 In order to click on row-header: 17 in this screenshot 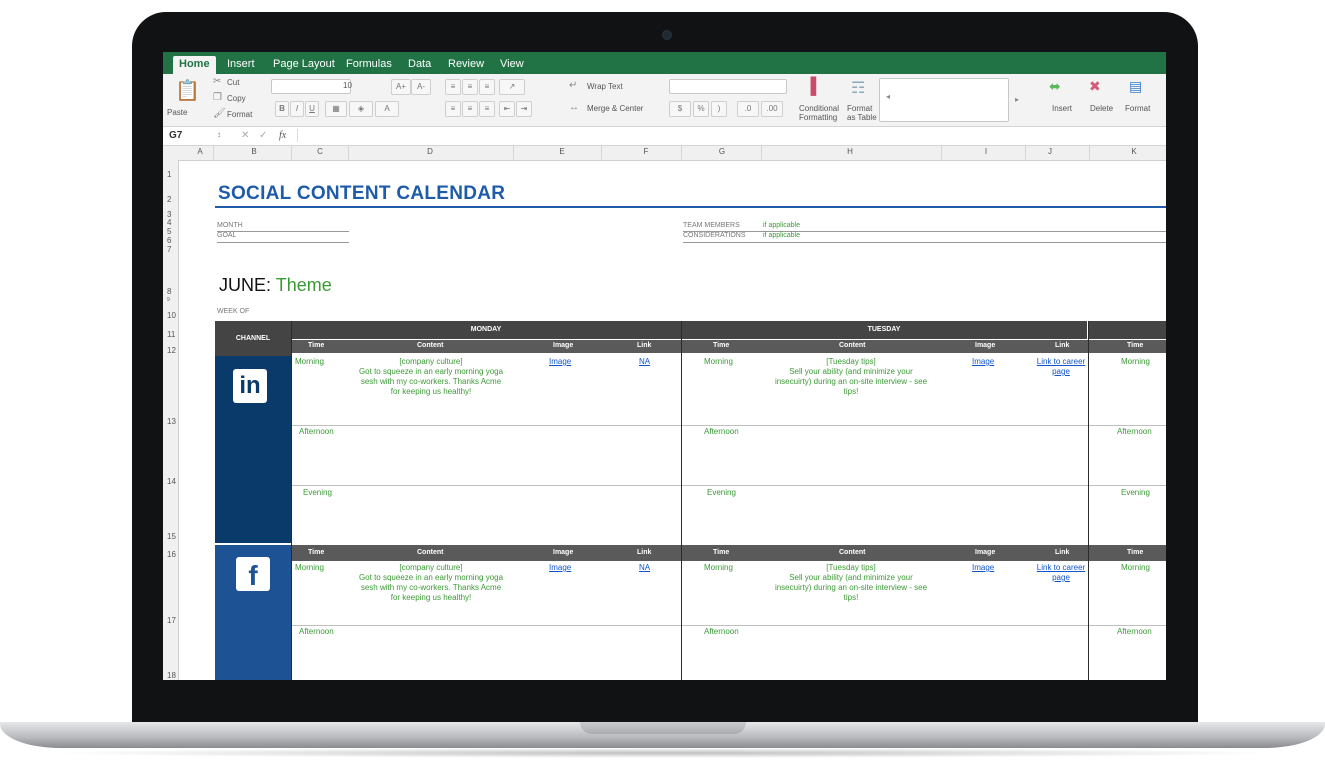, I will do `click(171, 620)`.